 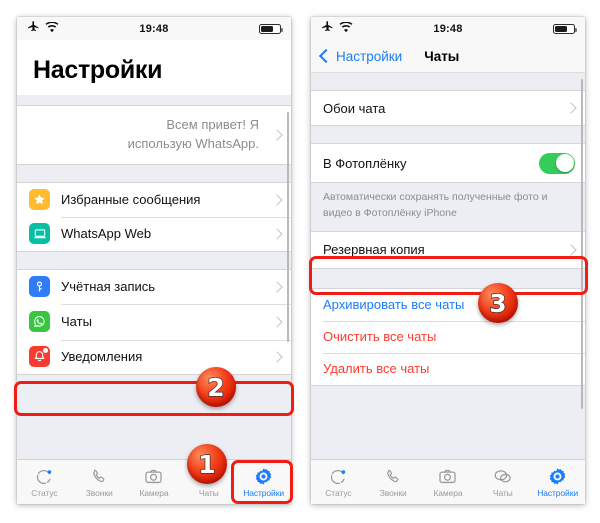 I want to click on tab-label: Статус, so click(x=44, y=493).